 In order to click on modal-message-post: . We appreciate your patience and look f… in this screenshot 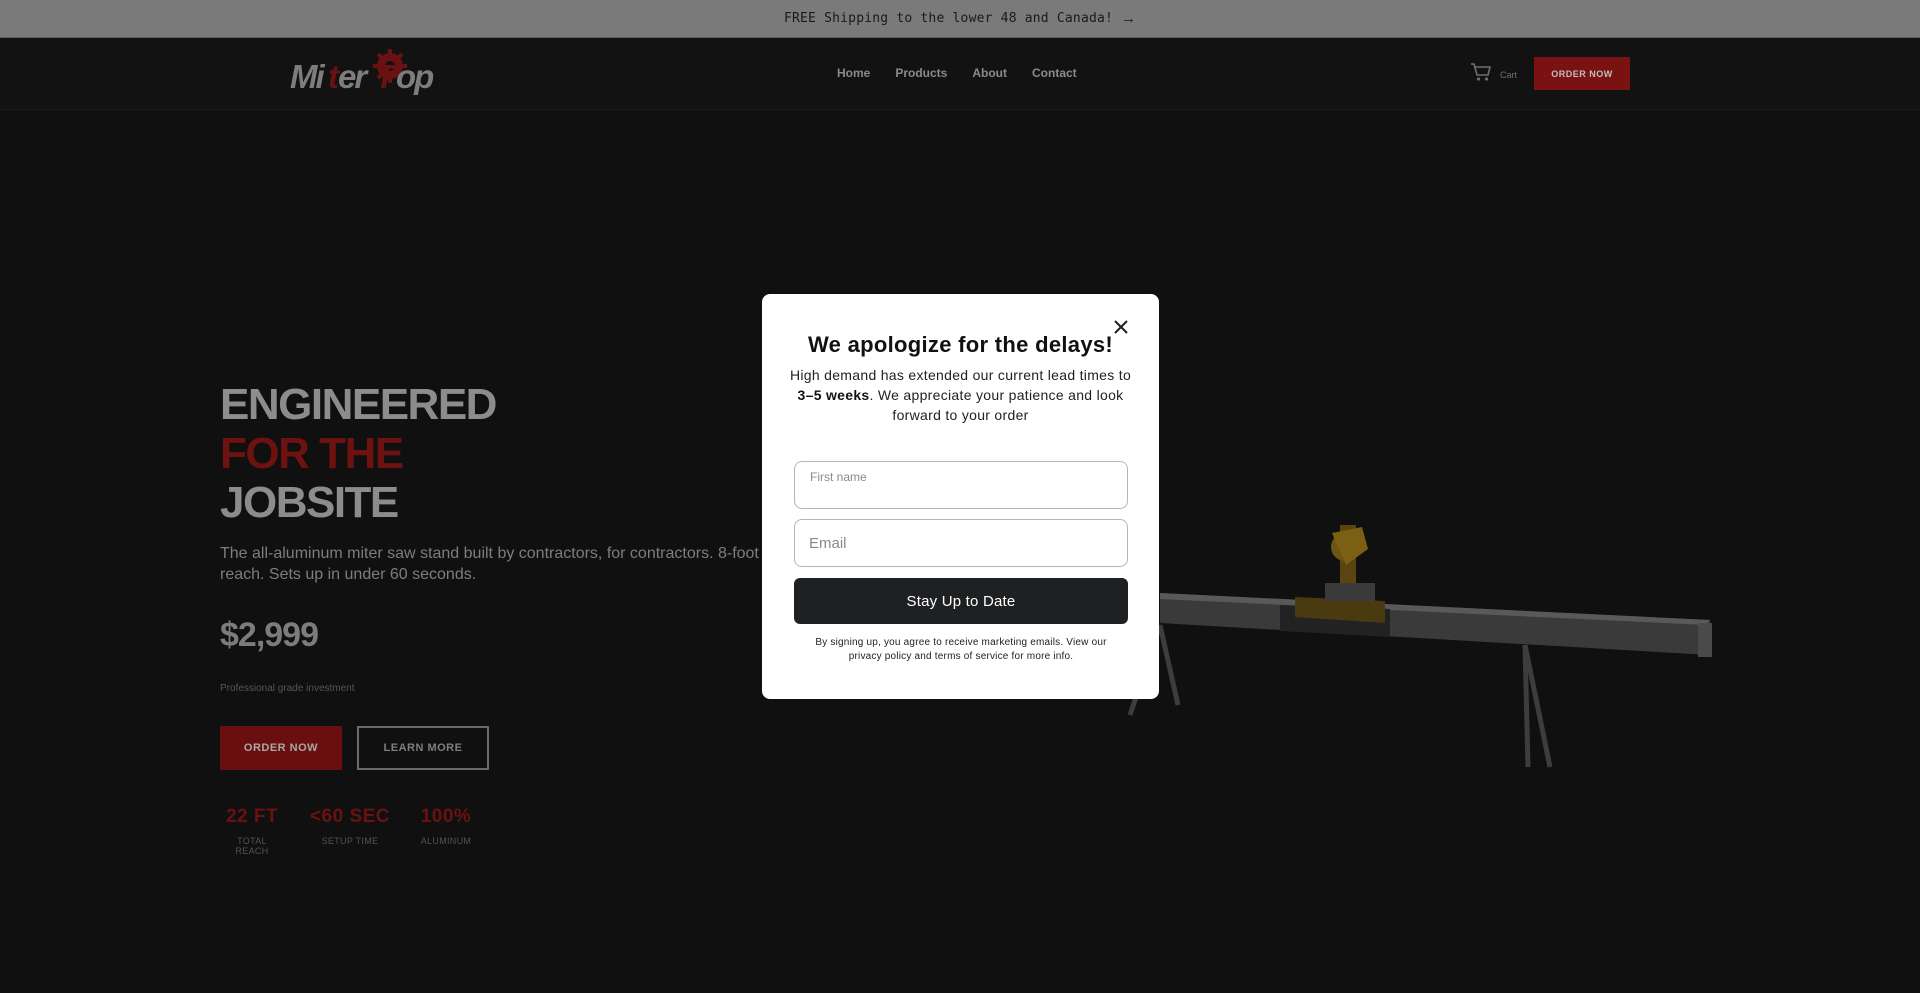, I will do `click(996, 405)`.